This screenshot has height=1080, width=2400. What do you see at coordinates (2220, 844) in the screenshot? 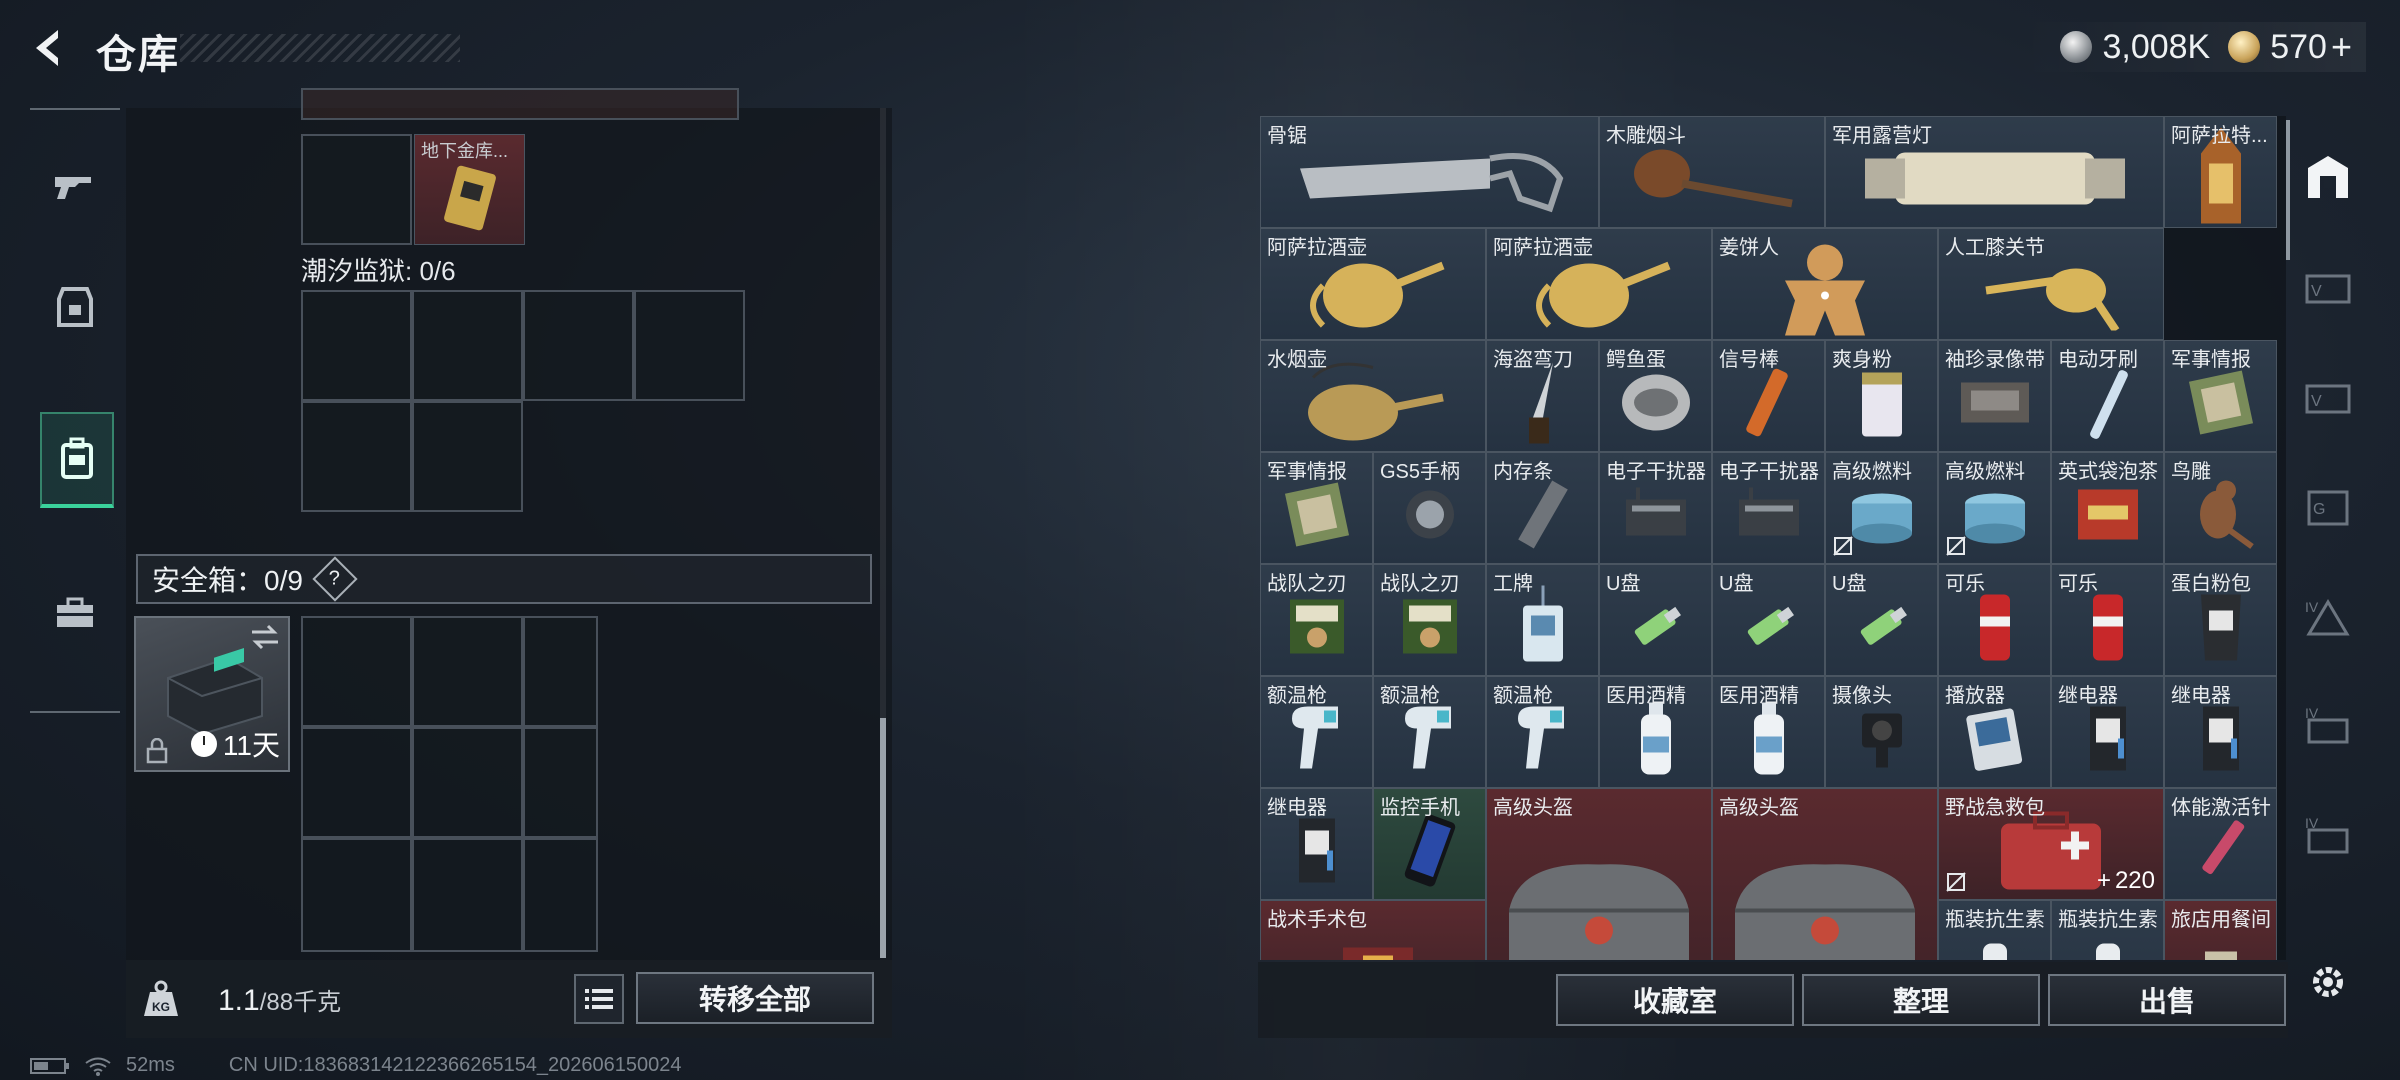
I see `inventory-item: 体能激活针` at bounding box center [2220, 844].